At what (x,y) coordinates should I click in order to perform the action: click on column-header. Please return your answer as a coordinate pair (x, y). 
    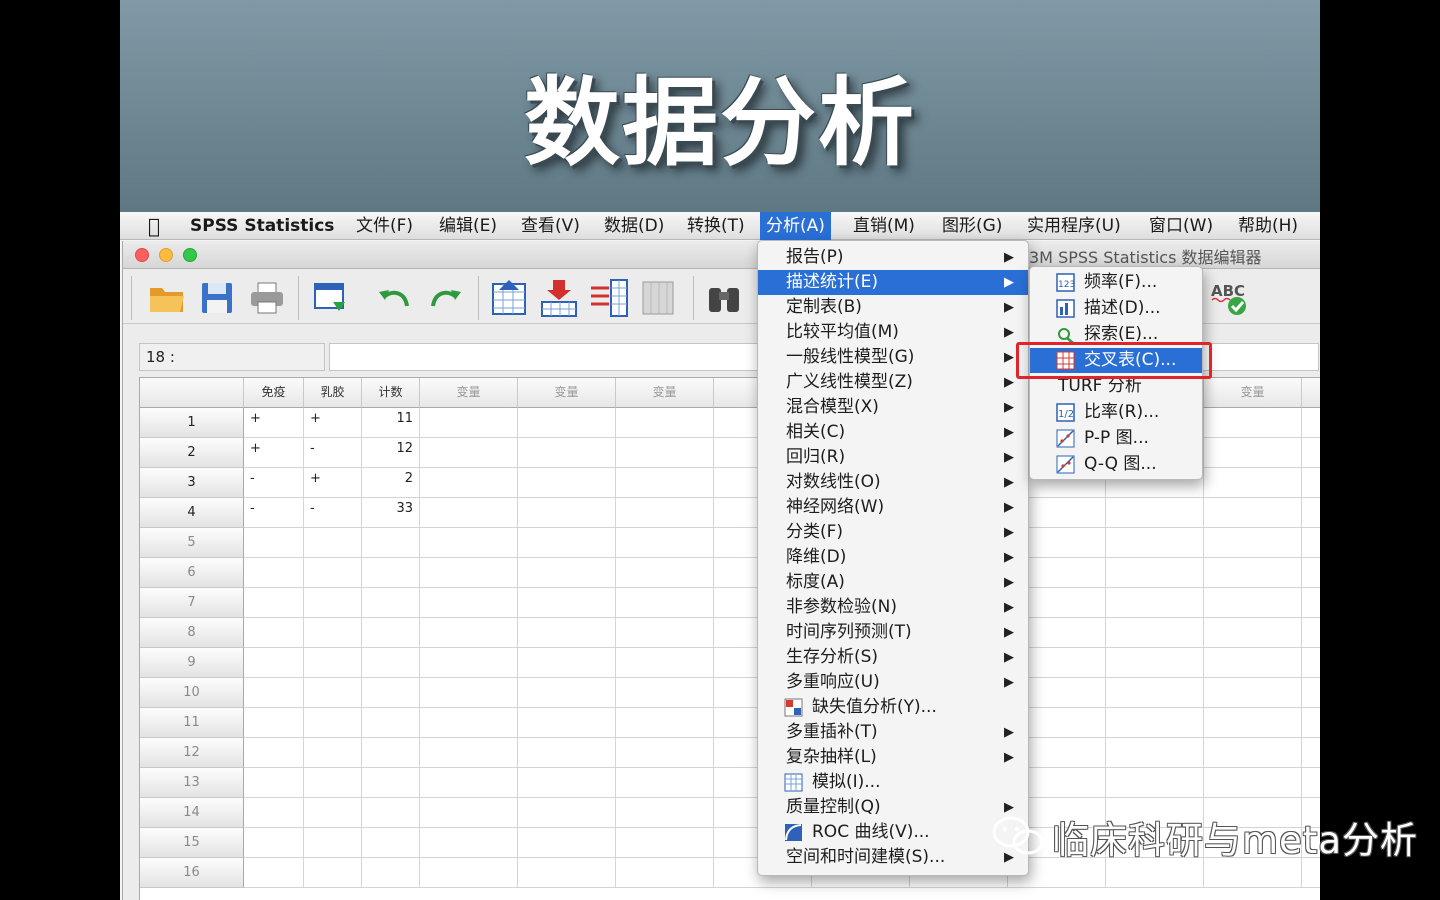
    Looking at the image, I should click on (1311, 393).